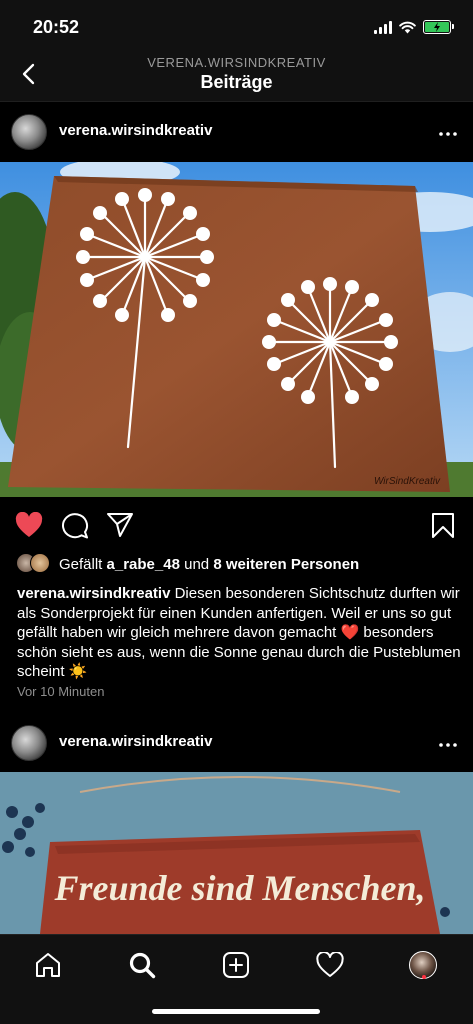 This screenshot has width=473, height=1024. What do you see at coordinates (61, 691) in the screenshot?
I see `post-timestamp: Vor 10 Minuten` at bounding box center [61, 691].